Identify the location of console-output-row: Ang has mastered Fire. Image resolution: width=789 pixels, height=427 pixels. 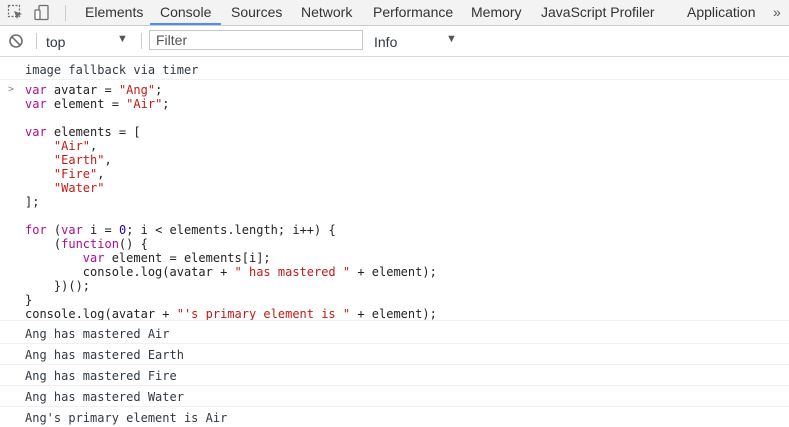
(394, 375).